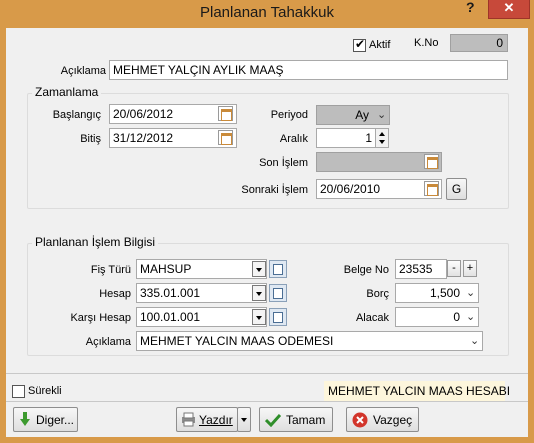 The width and height of the screenshot is (534, 443). Describe the element at coordinates (283, 163) in the screenshot. I see `son-islem-label: Son İşlem` at that location.